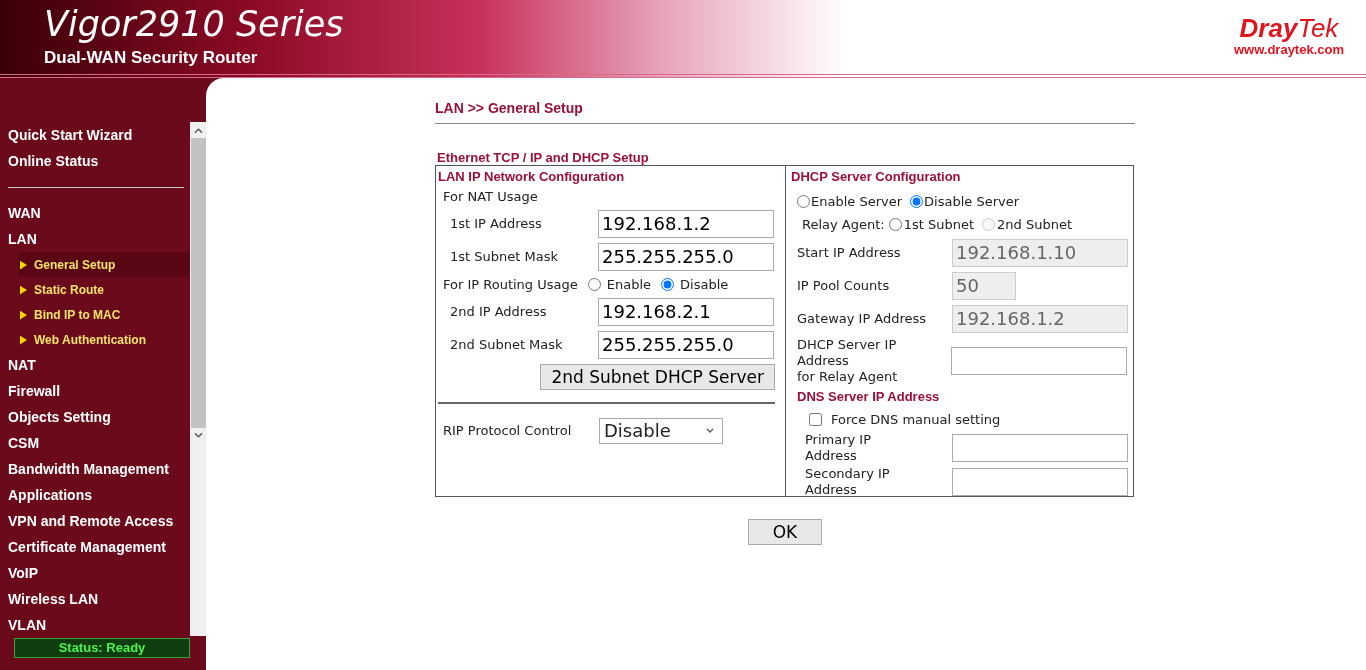 The width and height of the screenshot is (1366, 670). Describe the element at coordinates (710, 430) in the screenshot. I see `chevron-down-icon` at that location.